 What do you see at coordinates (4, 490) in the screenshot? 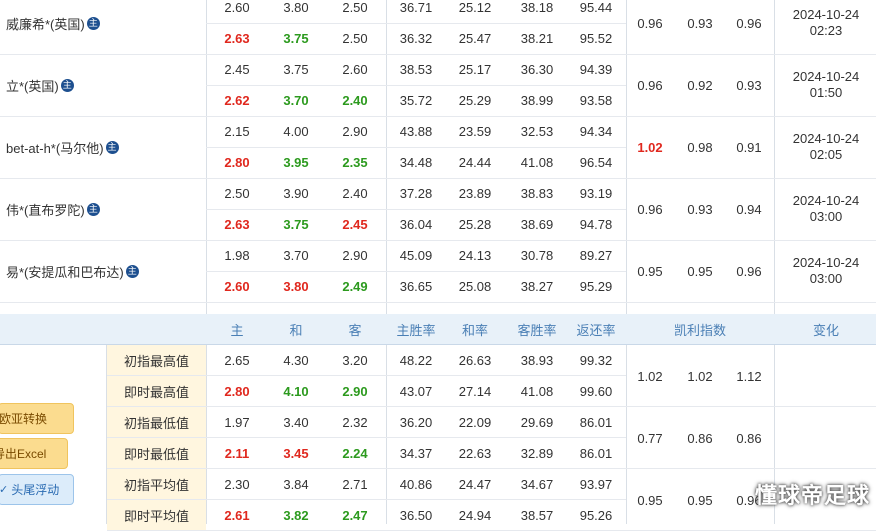
I see `check-icon: ✓` at bounding box center [4, 490].